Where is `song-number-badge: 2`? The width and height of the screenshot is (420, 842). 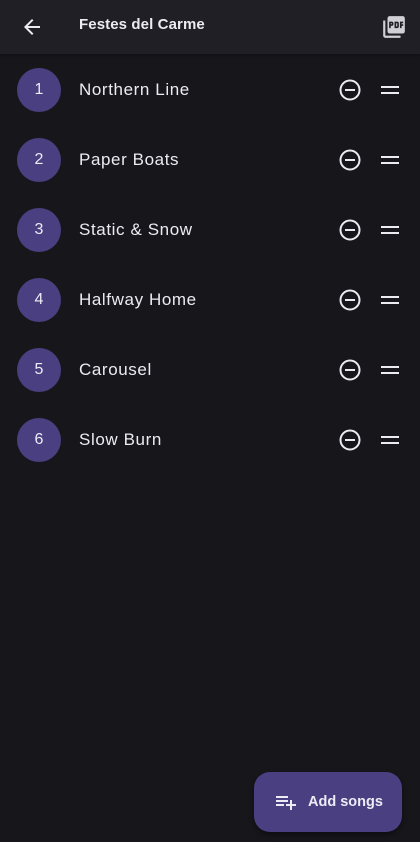
song-number-badge: 2 is located at coordinates (39, 160).